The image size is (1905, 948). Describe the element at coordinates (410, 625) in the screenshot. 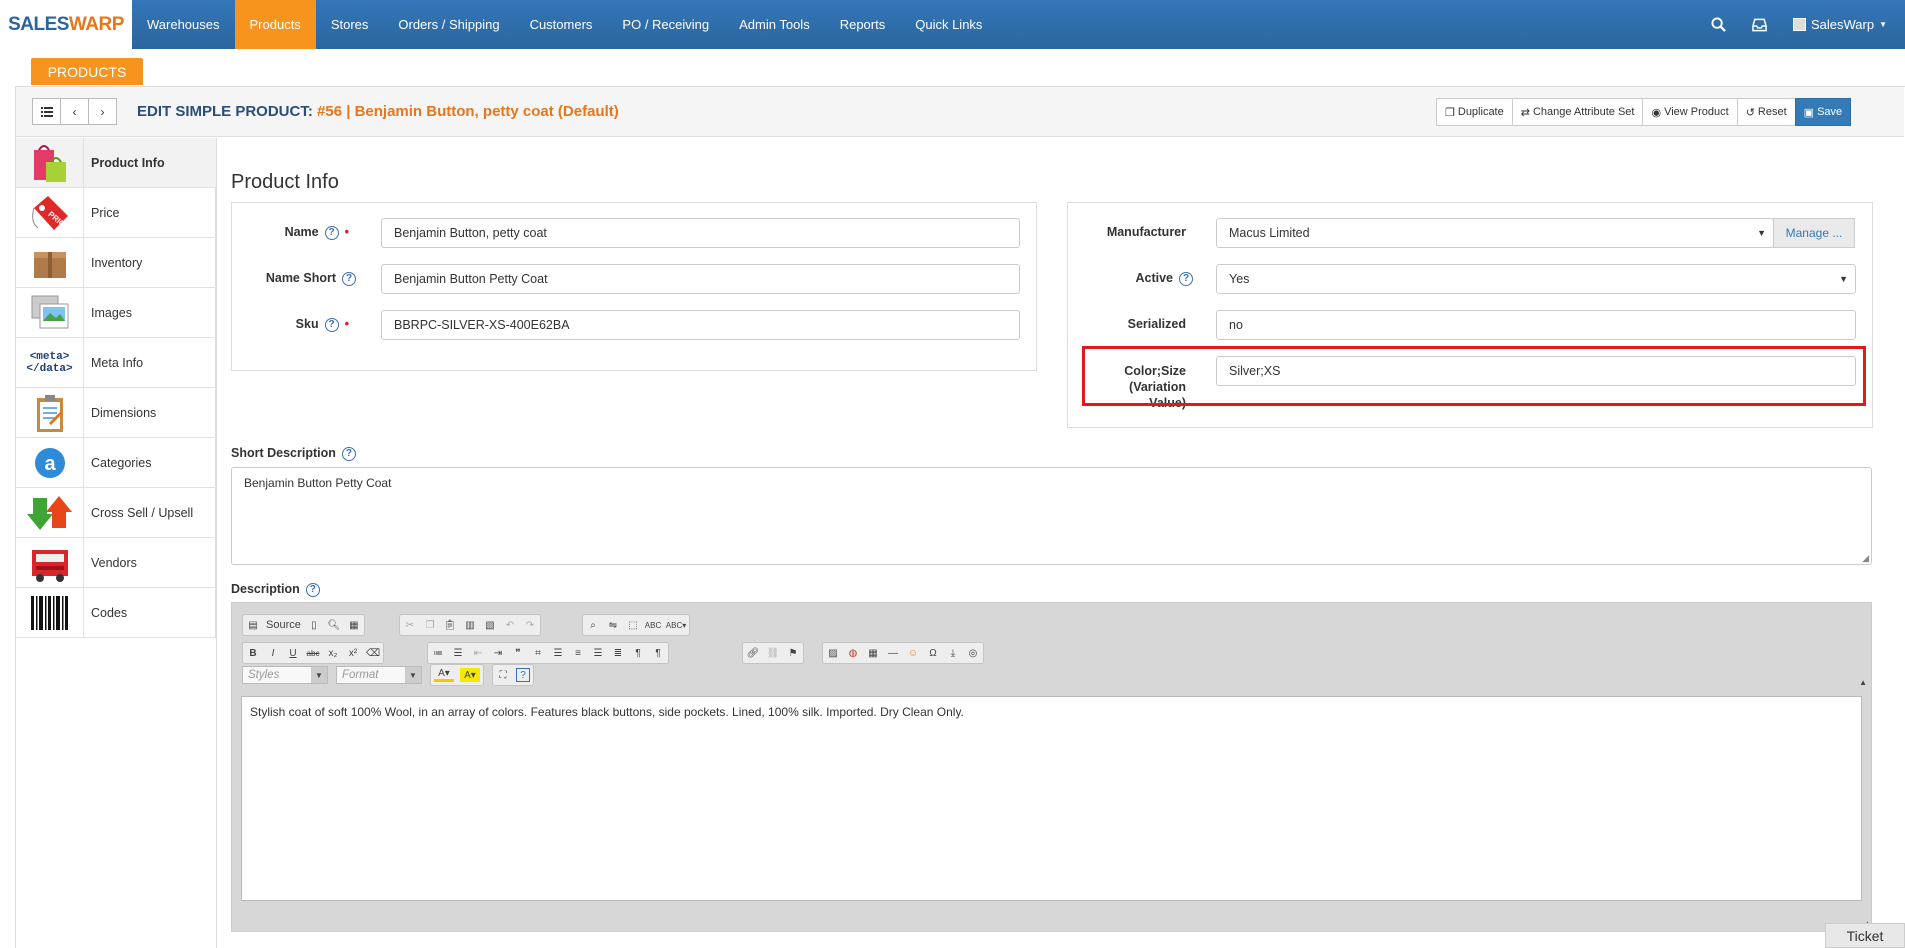

I see `cut-icon: ✂` at that location.